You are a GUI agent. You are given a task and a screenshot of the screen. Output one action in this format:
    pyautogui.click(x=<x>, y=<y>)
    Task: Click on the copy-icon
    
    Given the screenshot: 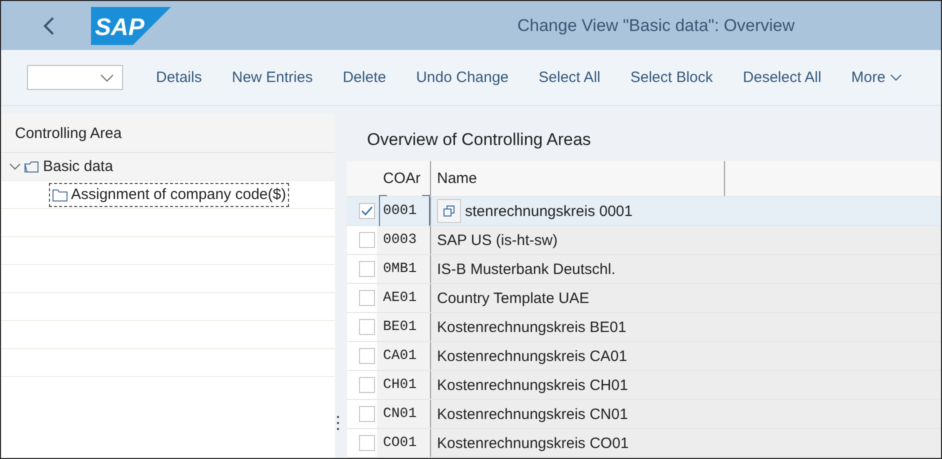 What is the action you would take?
    pyautogui.click(x=449, y=211)
    